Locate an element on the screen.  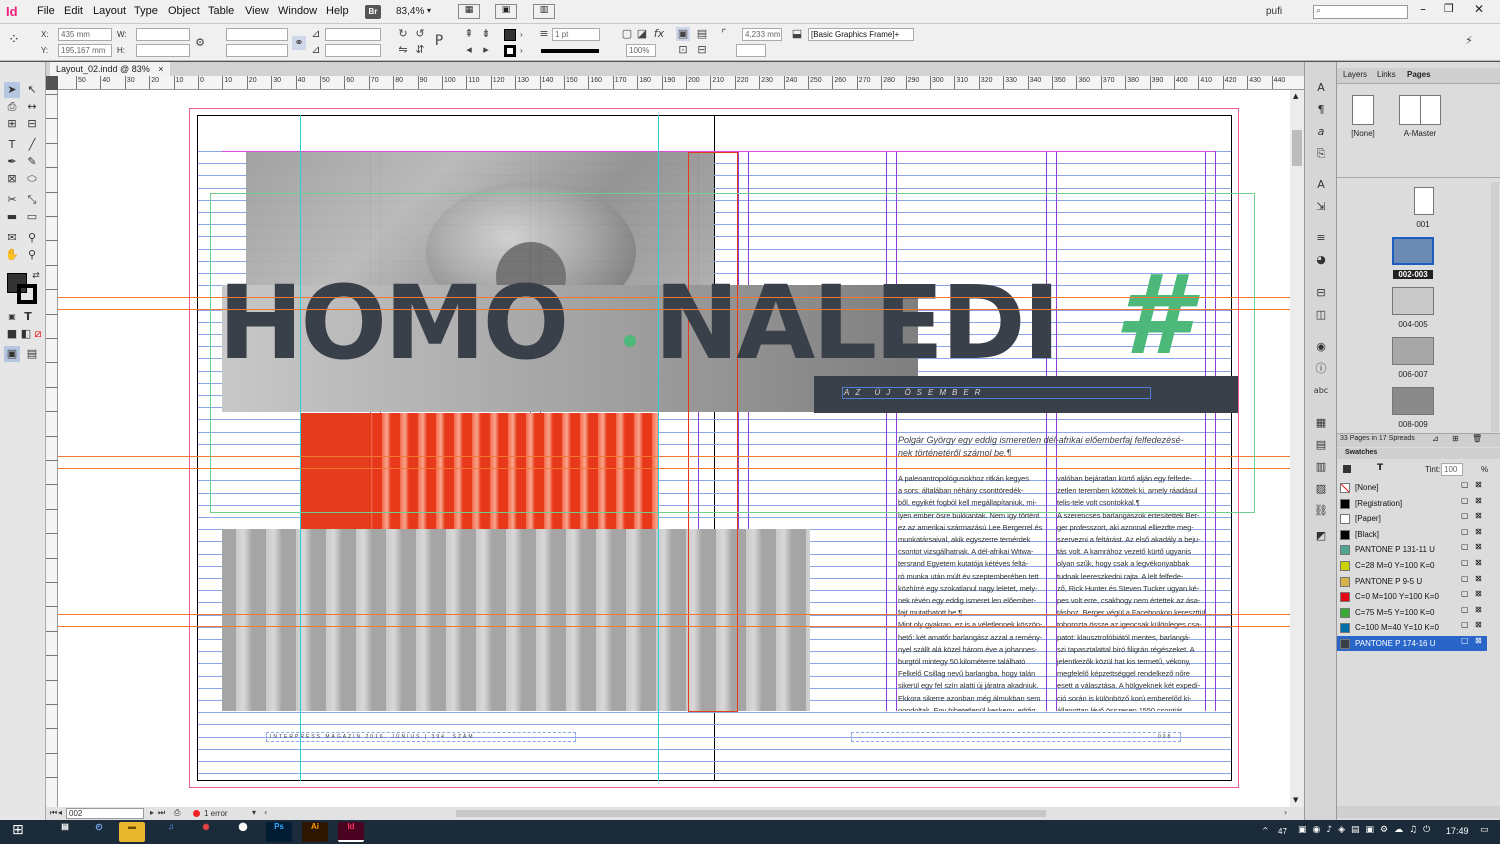
stroke-arrow-icon: › is located at coordinates (521, 50).